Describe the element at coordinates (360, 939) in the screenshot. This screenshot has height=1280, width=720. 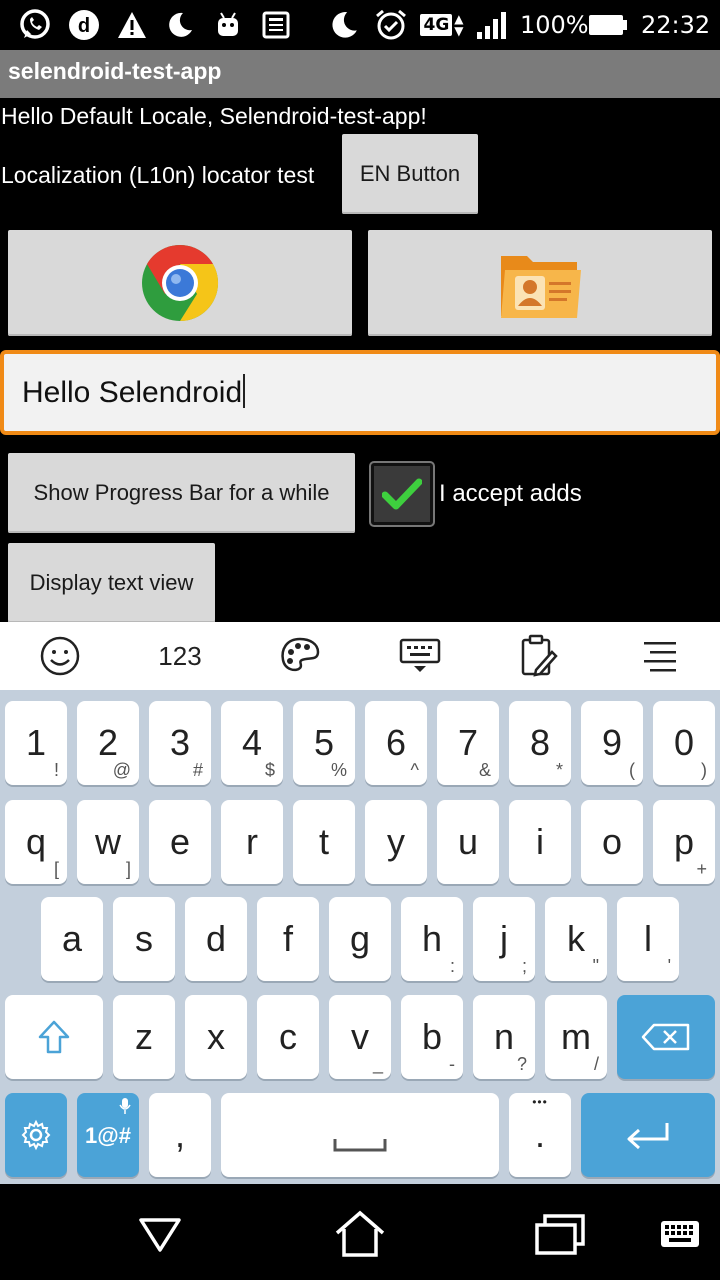
I see `key-g: g` at that location.